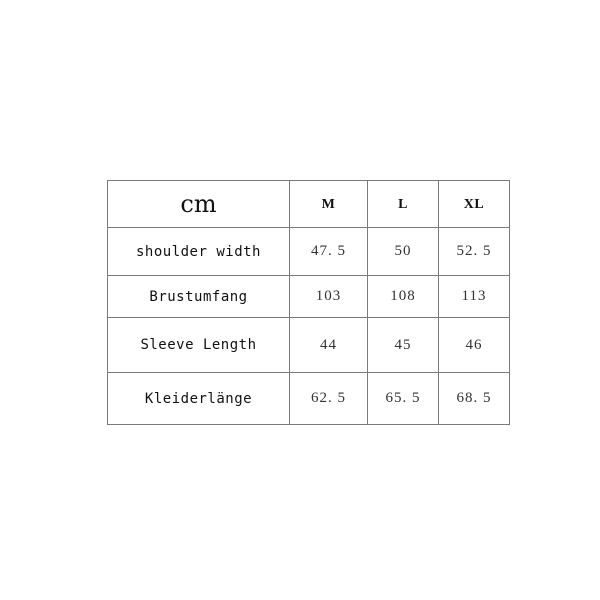  I want to click on table-row: Sleeve Length 44 45 46, so click(308, 345).